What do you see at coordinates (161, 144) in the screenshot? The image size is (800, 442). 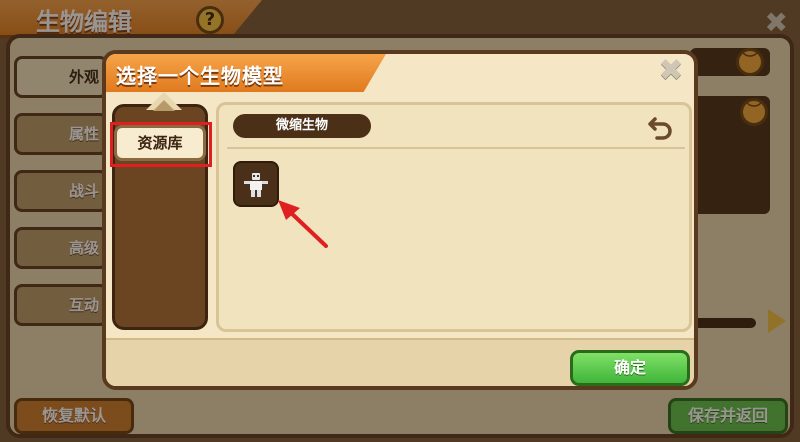 I see `library-highlight-box` at bounding box center [161, 144].